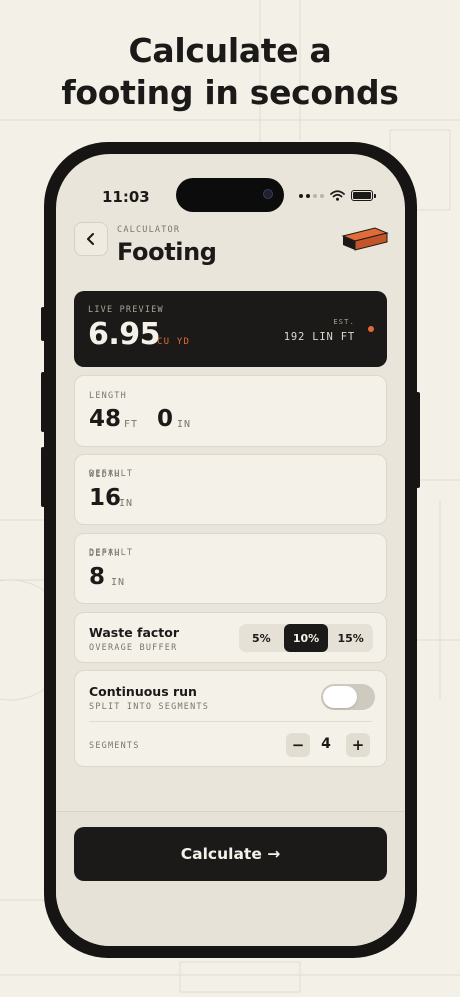 This screenshot has width=460, height=997. What do you see at coordinates (344, 322) in the screenshot?
I see `preview-est-label: EST.` at bounding box center [344, 322].